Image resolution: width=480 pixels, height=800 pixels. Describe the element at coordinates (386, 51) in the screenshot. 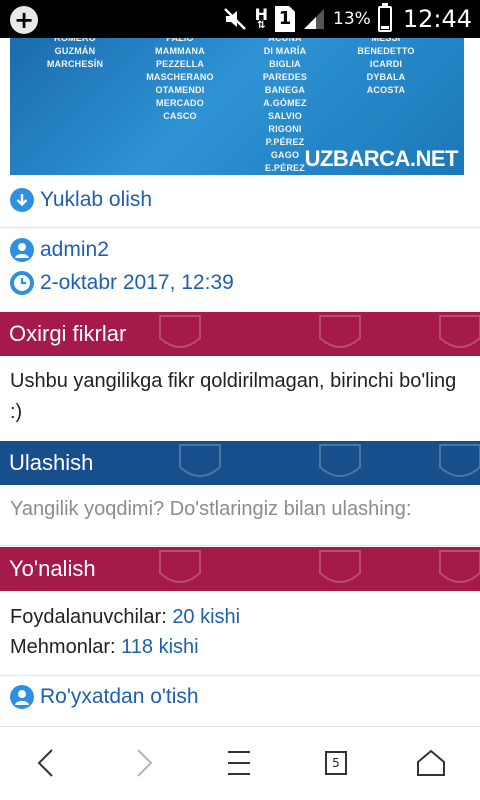

I see `player-name: BENEDETTO` at that location.